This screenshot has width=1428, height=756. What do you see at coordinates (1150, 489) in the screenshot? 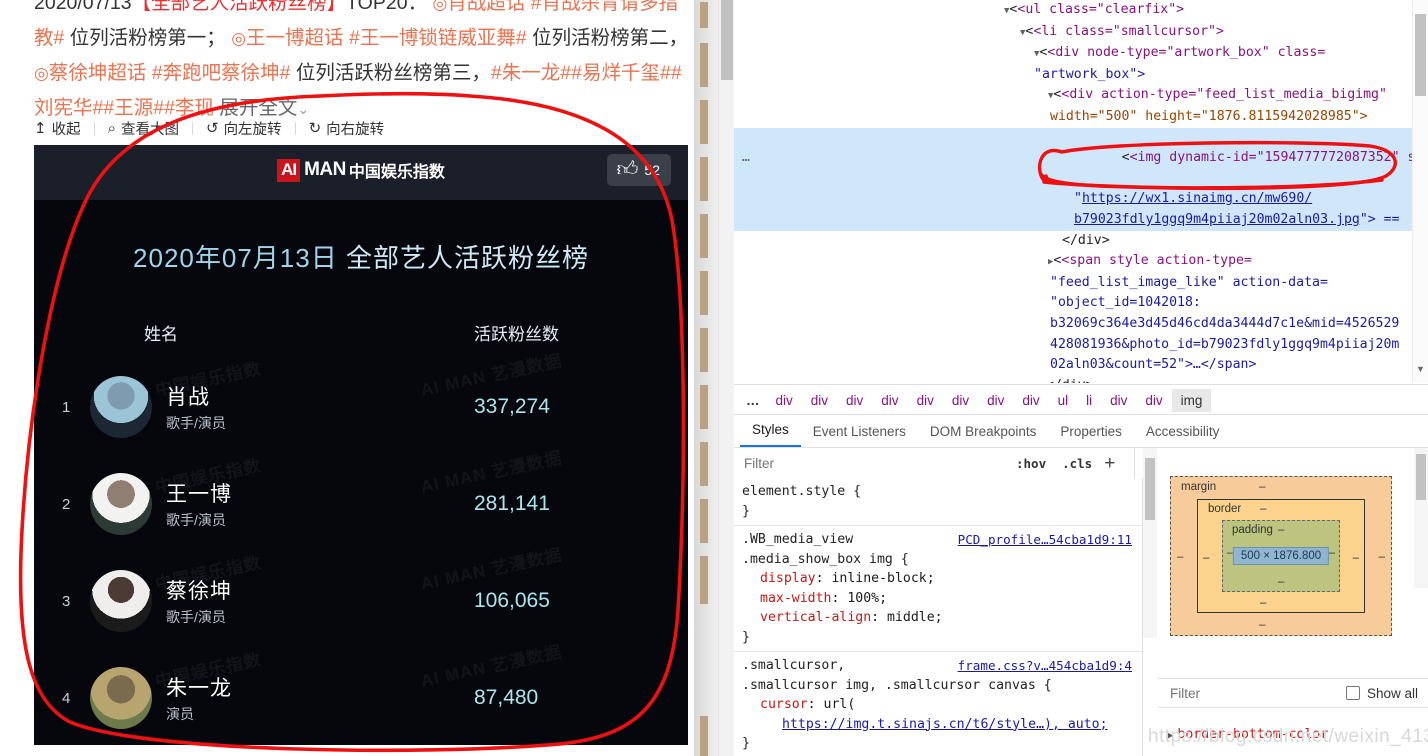
I see `styles-scrollbar-thumb` at bounding box center [1150, 489].